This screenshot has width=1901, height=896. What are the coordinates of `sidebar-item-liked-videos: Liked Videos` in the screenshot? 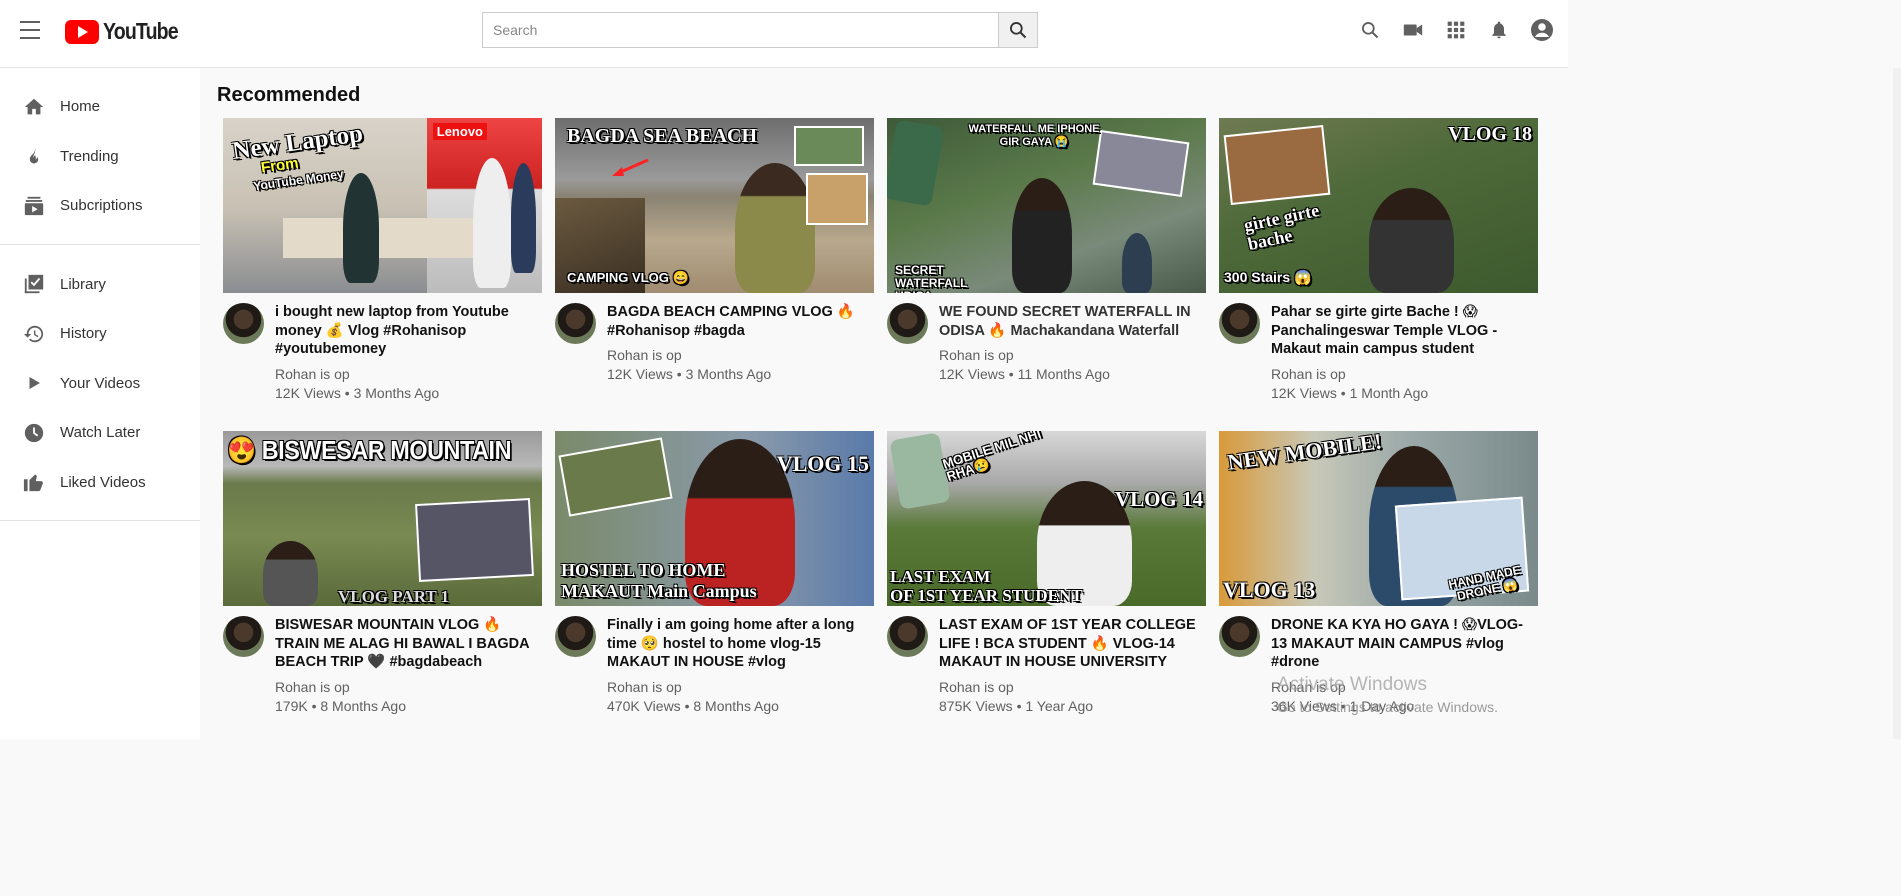 It's located at (100, 483).